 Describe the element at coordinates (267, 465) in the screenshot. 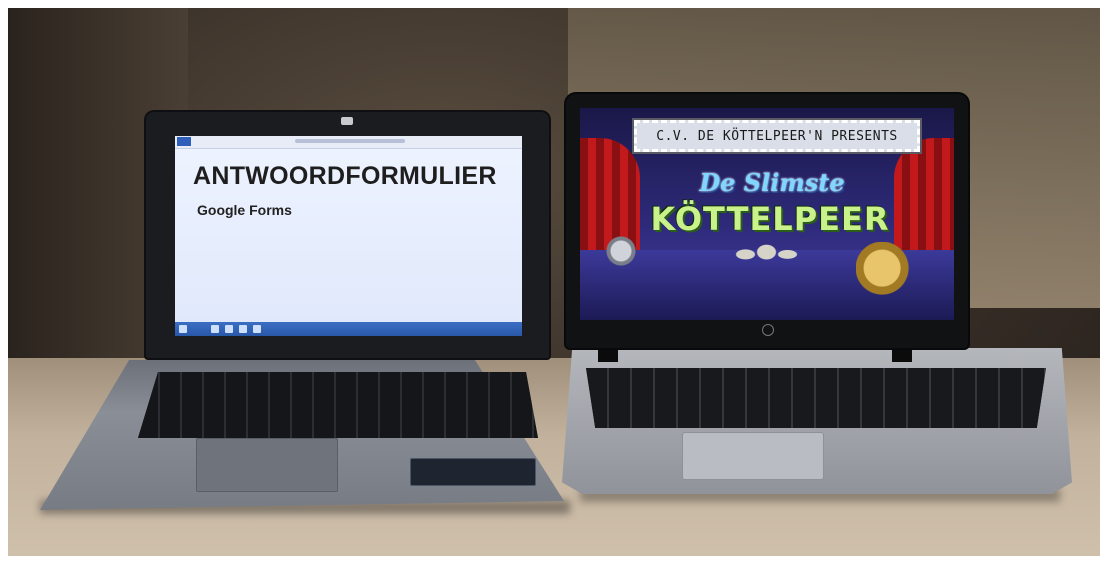

I see `left-laptop-touchpad` at that location.